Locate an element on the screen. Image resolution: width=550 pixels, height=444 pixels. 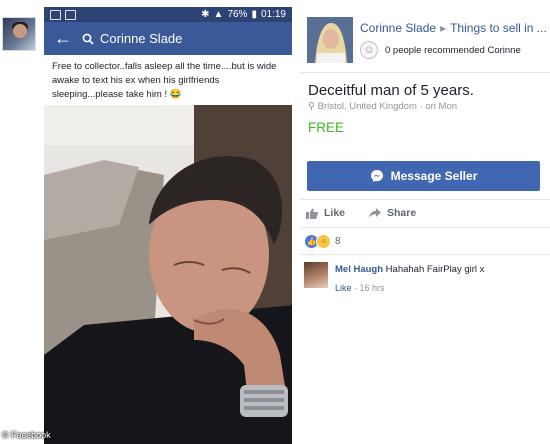
thumbs-up-icon is located at coordinates (312, 213).